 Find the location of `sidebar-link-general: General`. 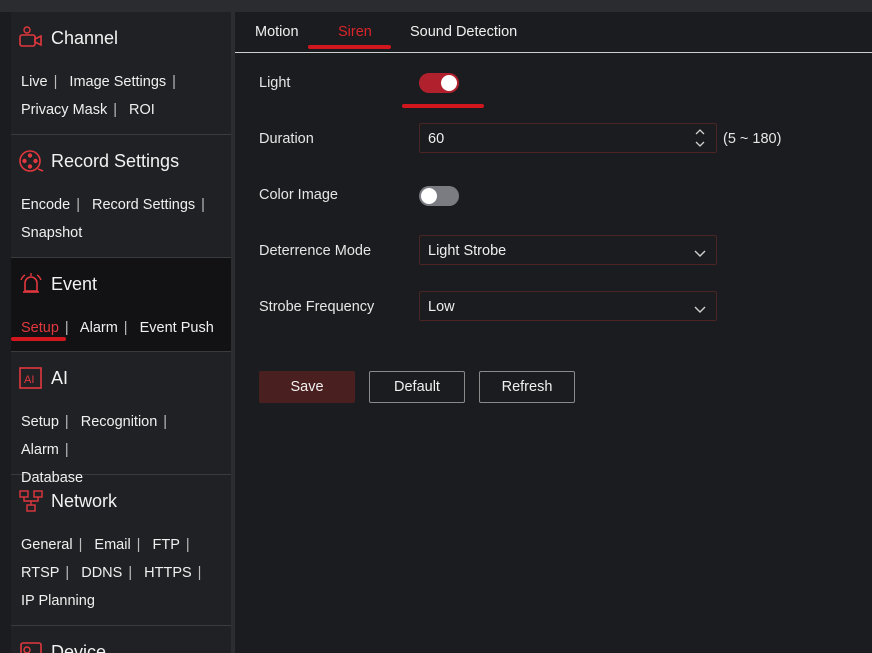

sidebar-link-general: General is located at coordinates (47, 545).